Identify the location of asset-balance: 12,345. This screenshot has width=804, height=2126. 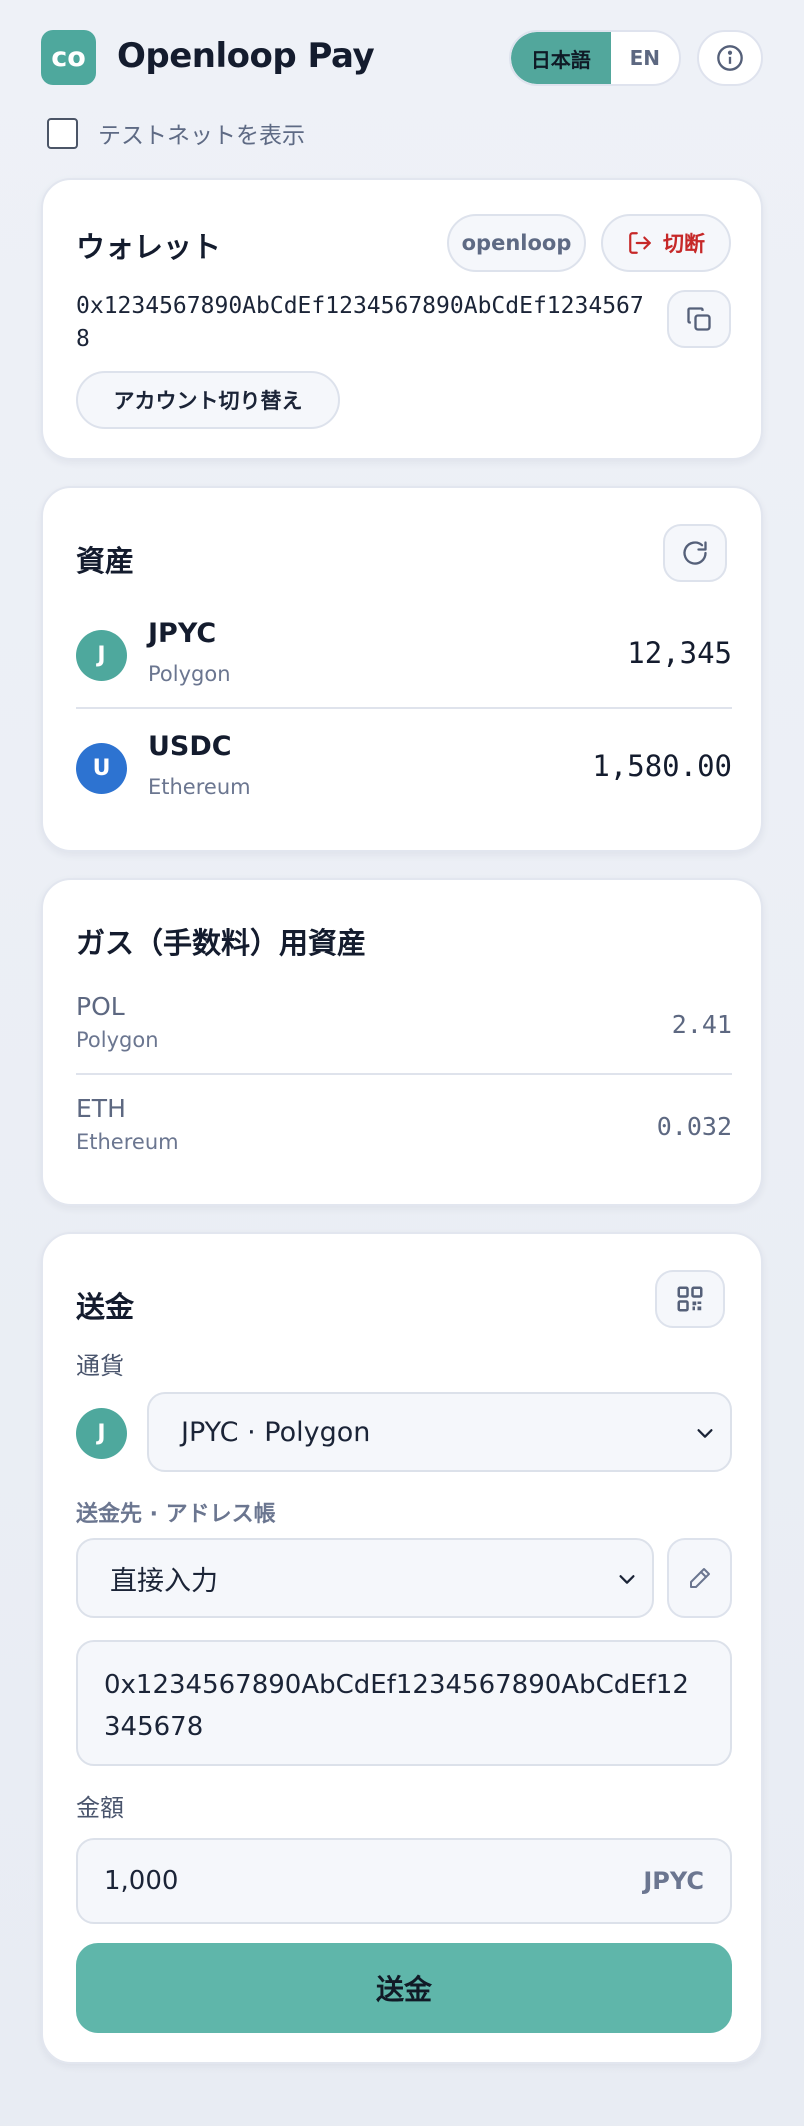
(679, 653).